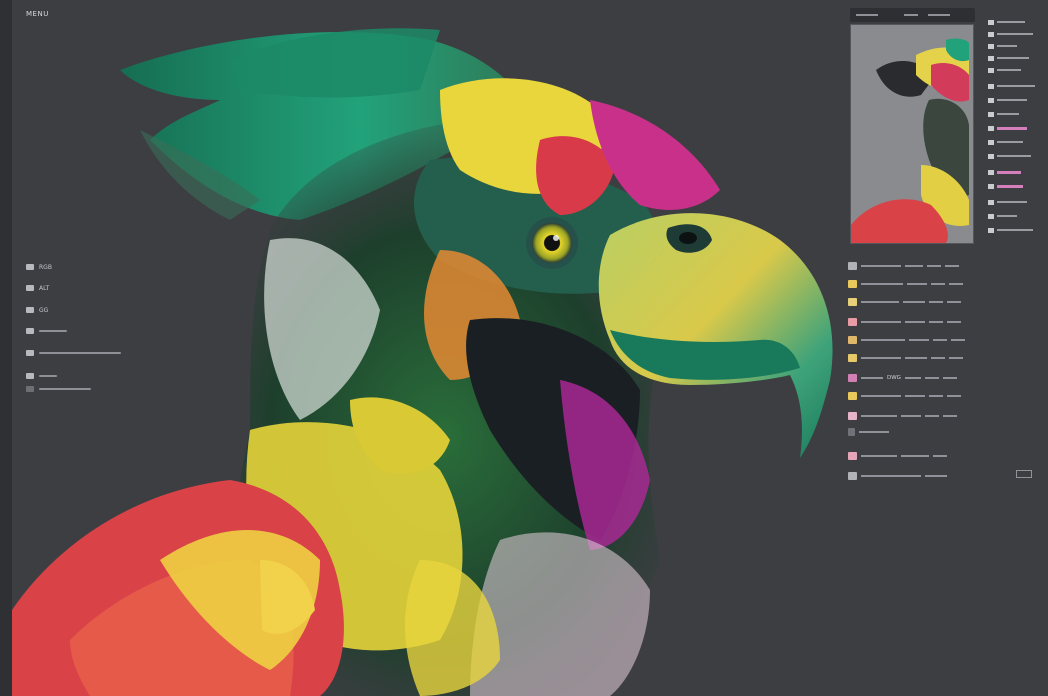  I want to click on crop-icon, so click(30, 376).